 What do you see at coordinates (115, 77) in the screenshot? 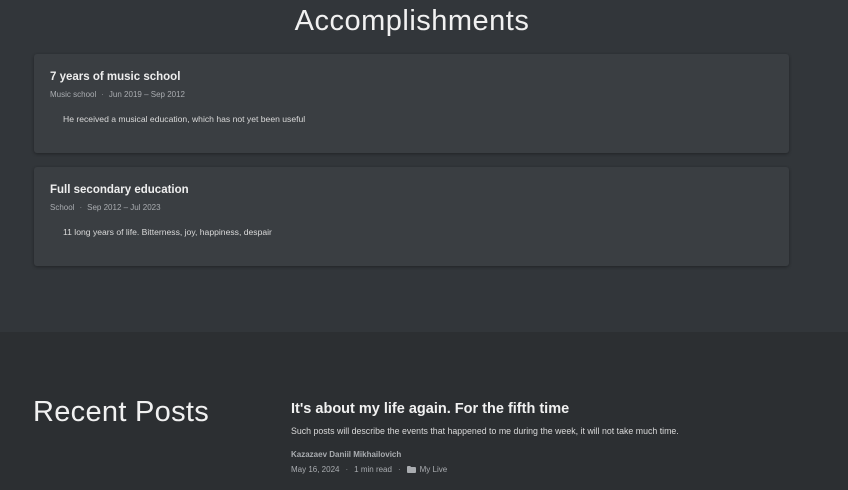
I see `accomplishment-title: 7 years of music school` at bounding box center [115, 77].